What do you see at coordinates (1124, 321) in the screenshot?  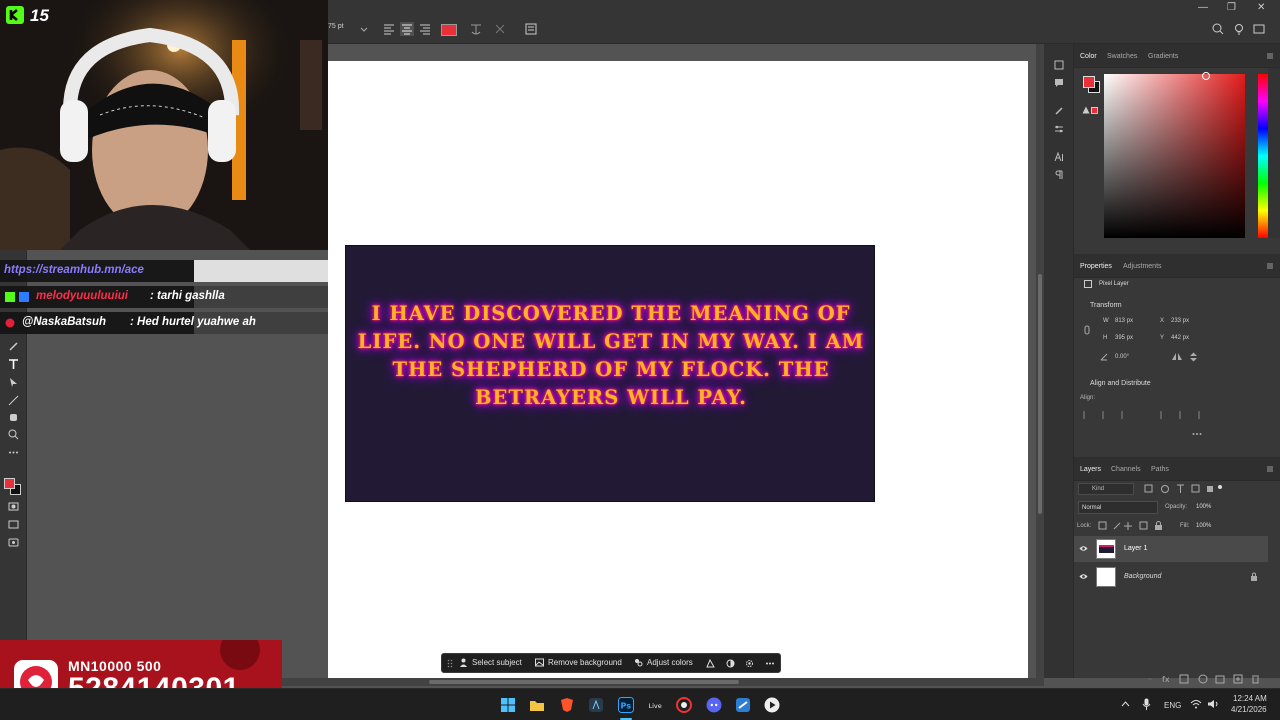 I see `width-field: 813 px` at bounding box center [1124, 321].